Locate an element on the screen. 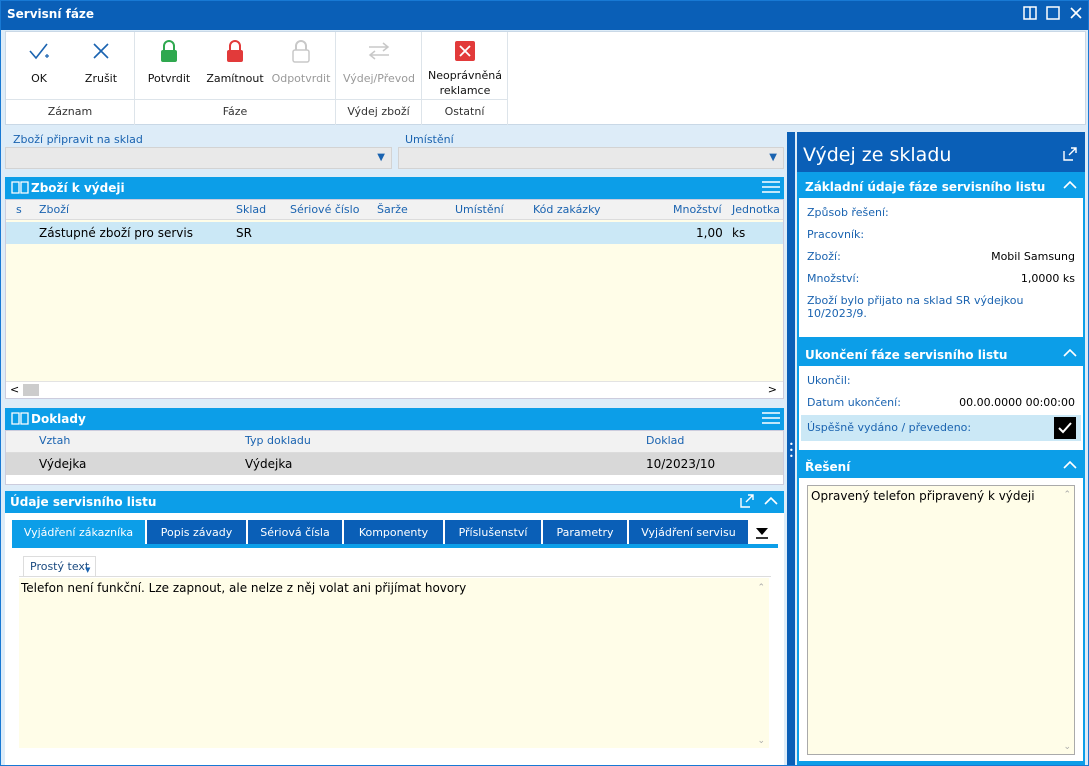  cell-goods: Zástupné zboží pro servis is located at coordinates (116, 233).